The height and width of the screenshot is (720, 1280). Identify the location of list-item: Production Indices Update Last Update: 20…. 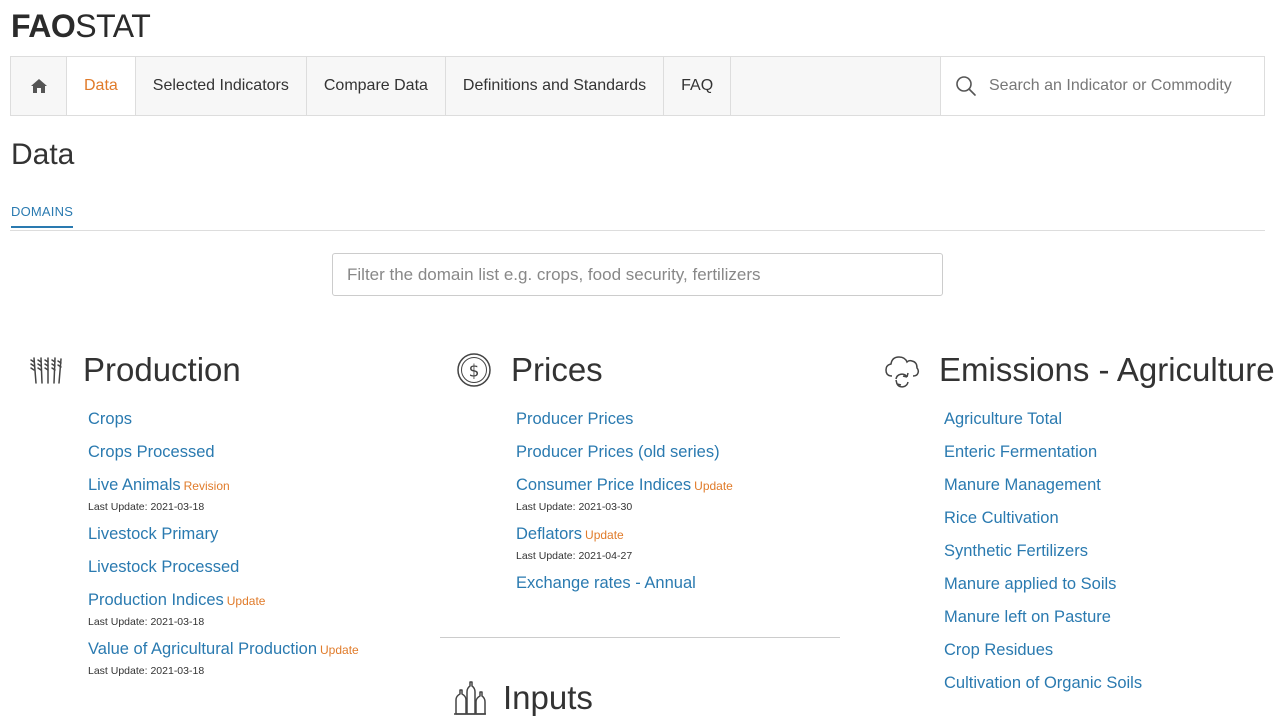
(254, 609).